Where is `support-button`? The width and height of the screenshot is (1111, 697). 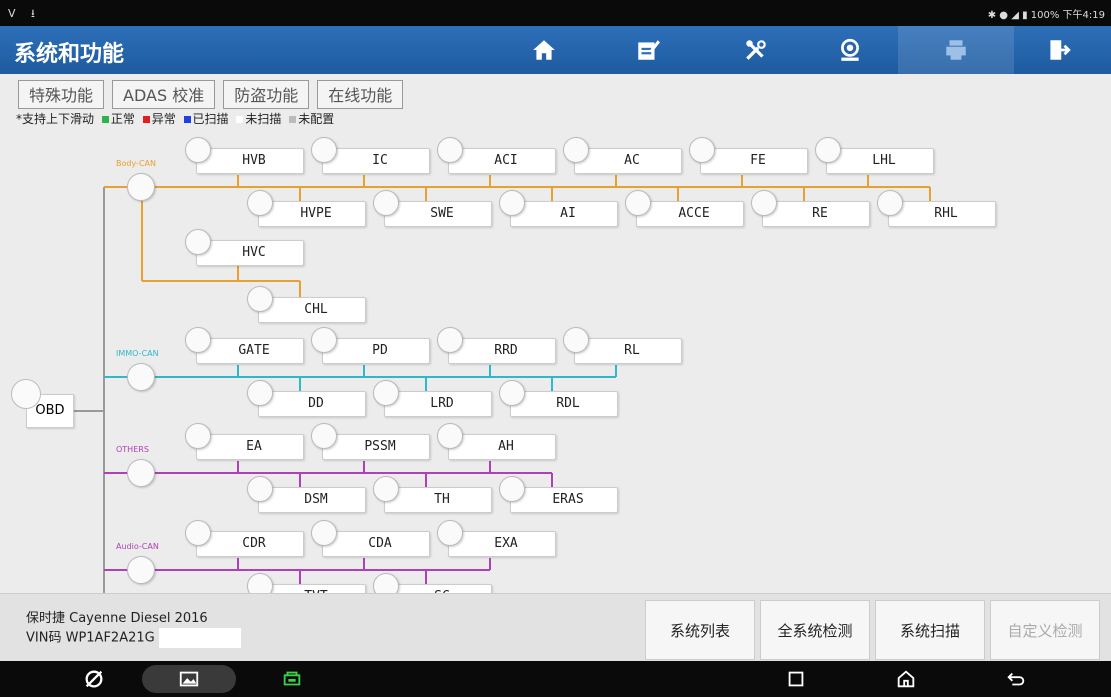
support-button is located at coordinates (850, 50).